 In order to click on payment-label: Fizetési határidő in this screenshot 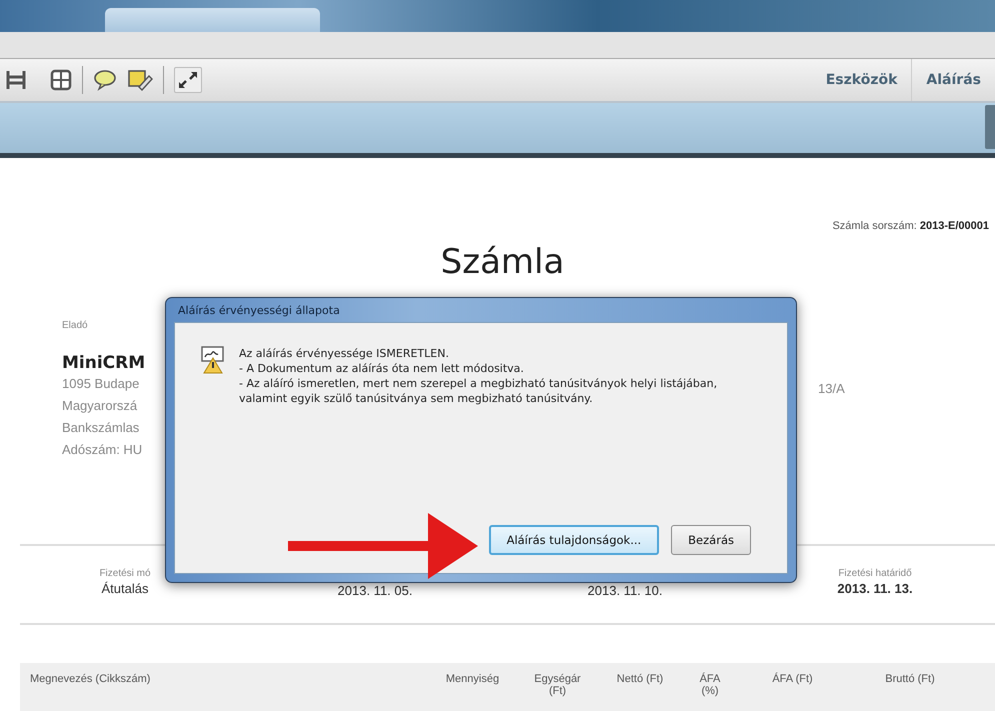, I will do `click(875, 573)`.